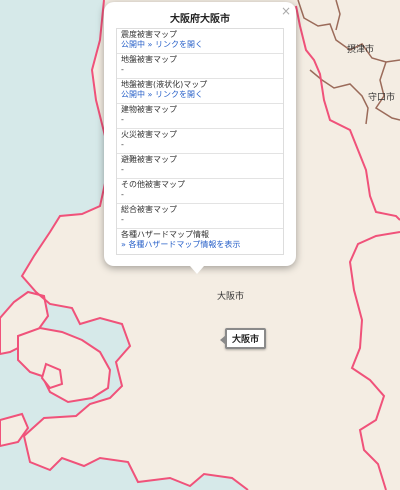 This screenshot has width=400, height=490. Describe the element at coordinates (149, 134) in the screenshot. I see `row-label: 火災被害マップ` at that location.